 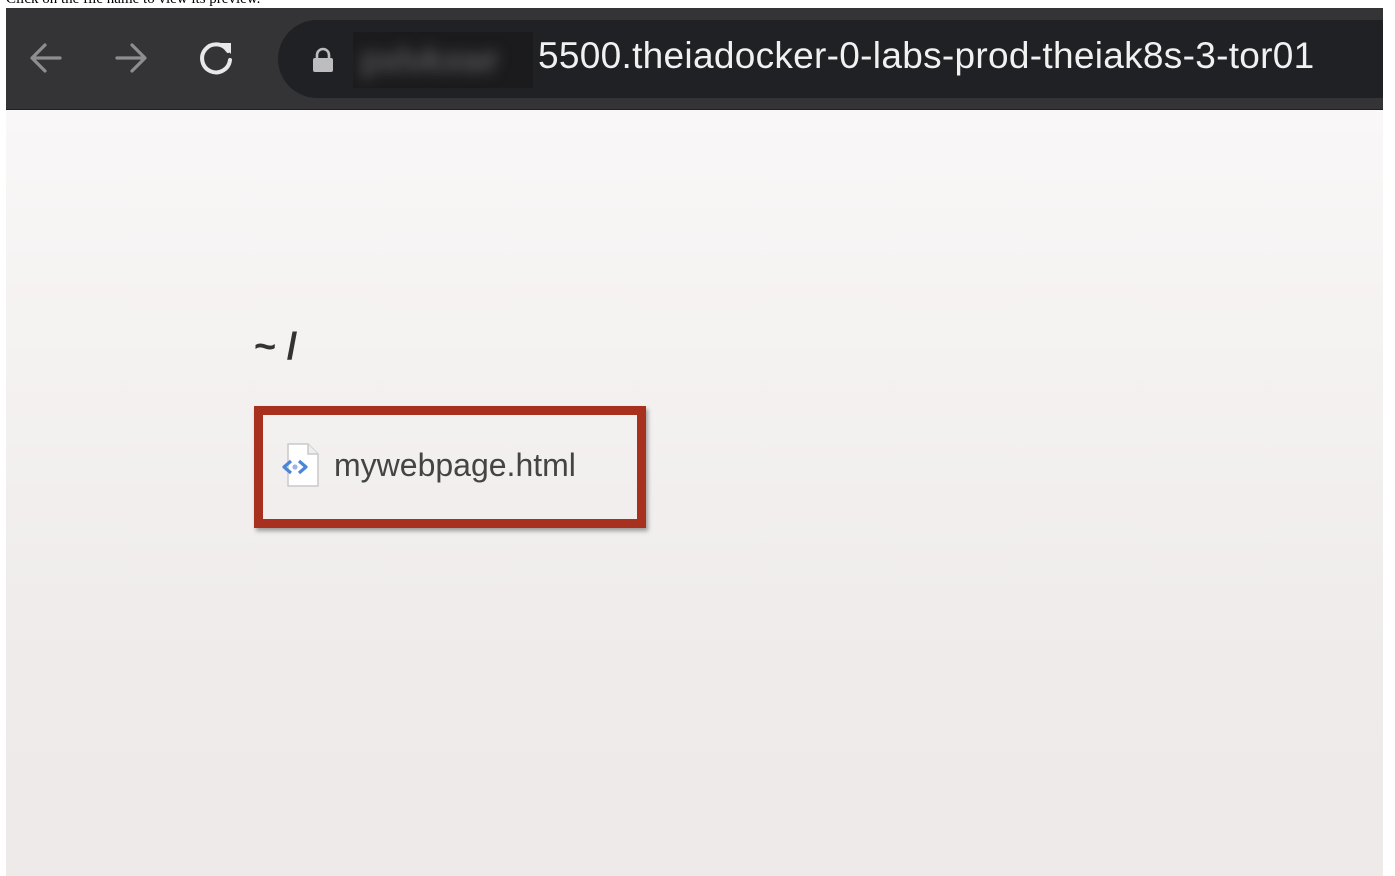 What do you see at coordinates (300, 465) in the screenshot?
I see `html-file-icon` at bounding box center [300, 465].